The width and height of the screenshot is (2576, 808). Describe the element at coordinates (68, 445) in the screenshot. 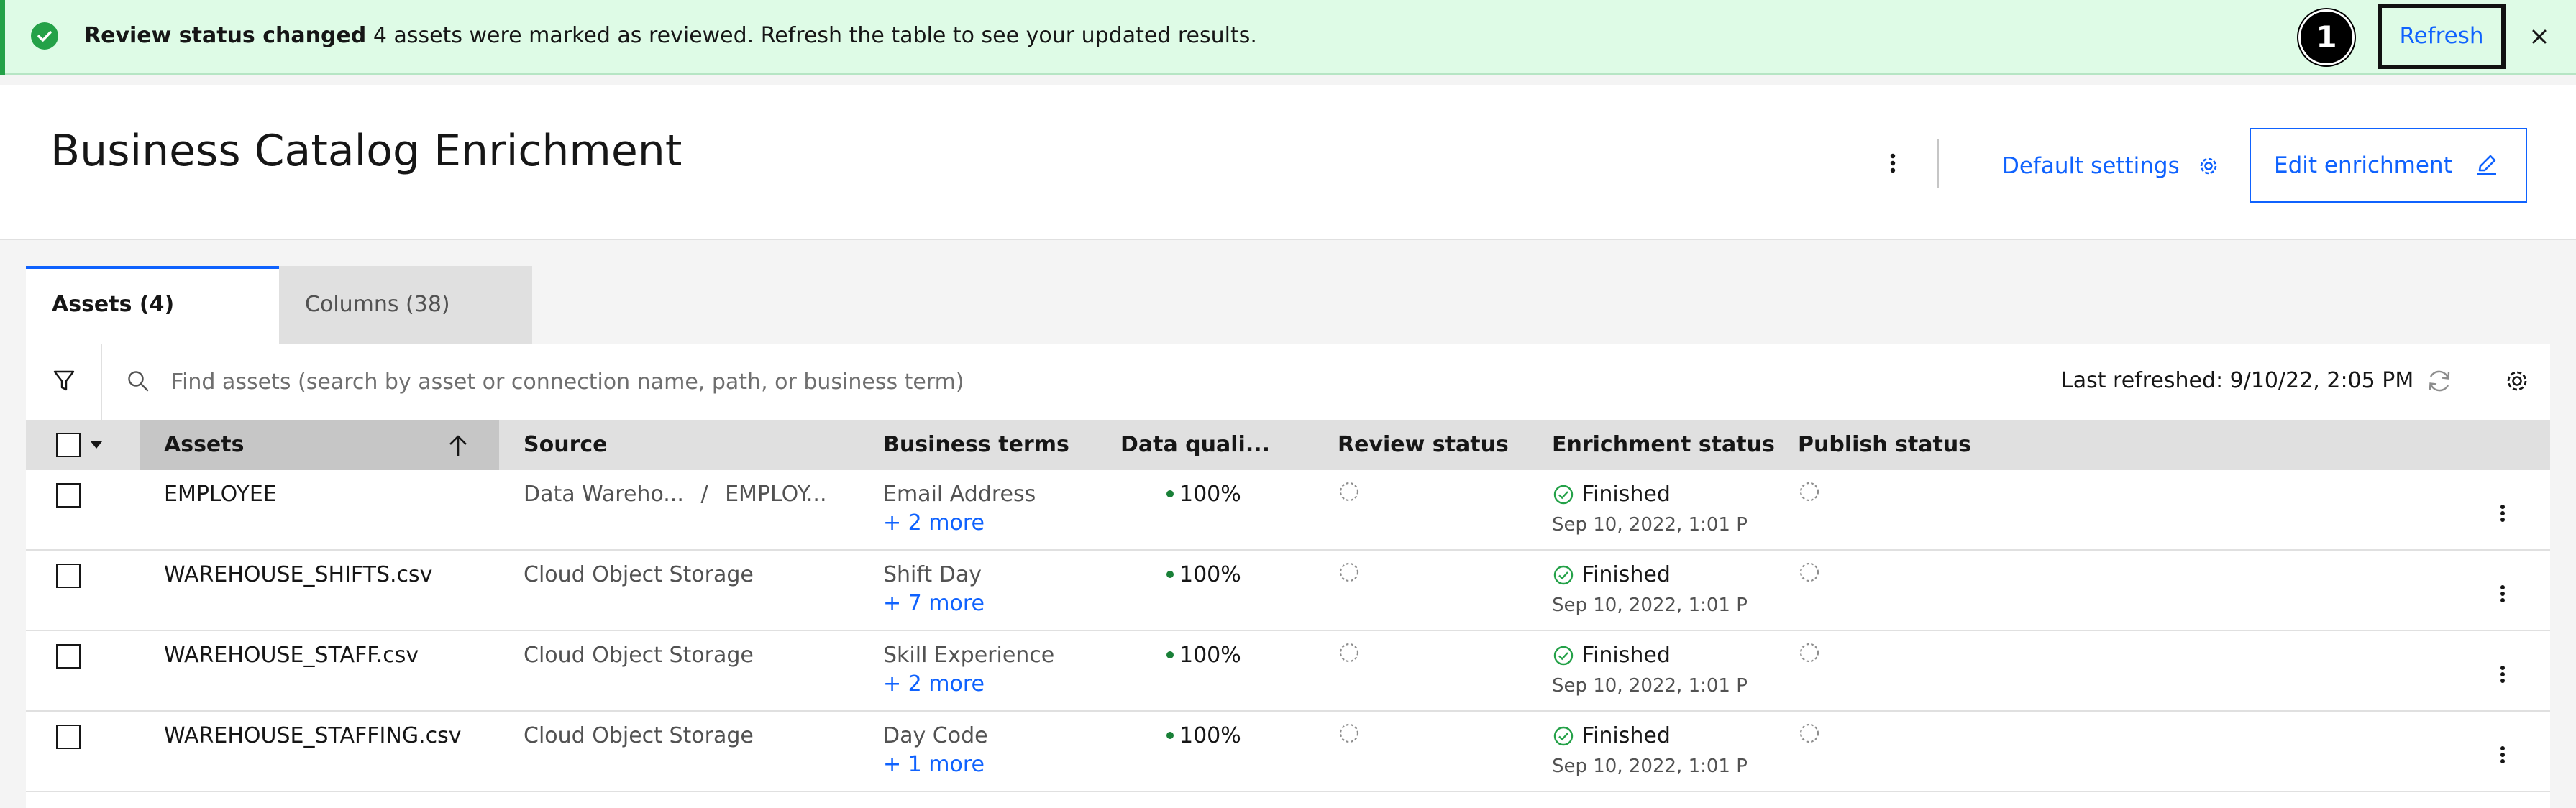

I see `select-all-checkbox` at that location.